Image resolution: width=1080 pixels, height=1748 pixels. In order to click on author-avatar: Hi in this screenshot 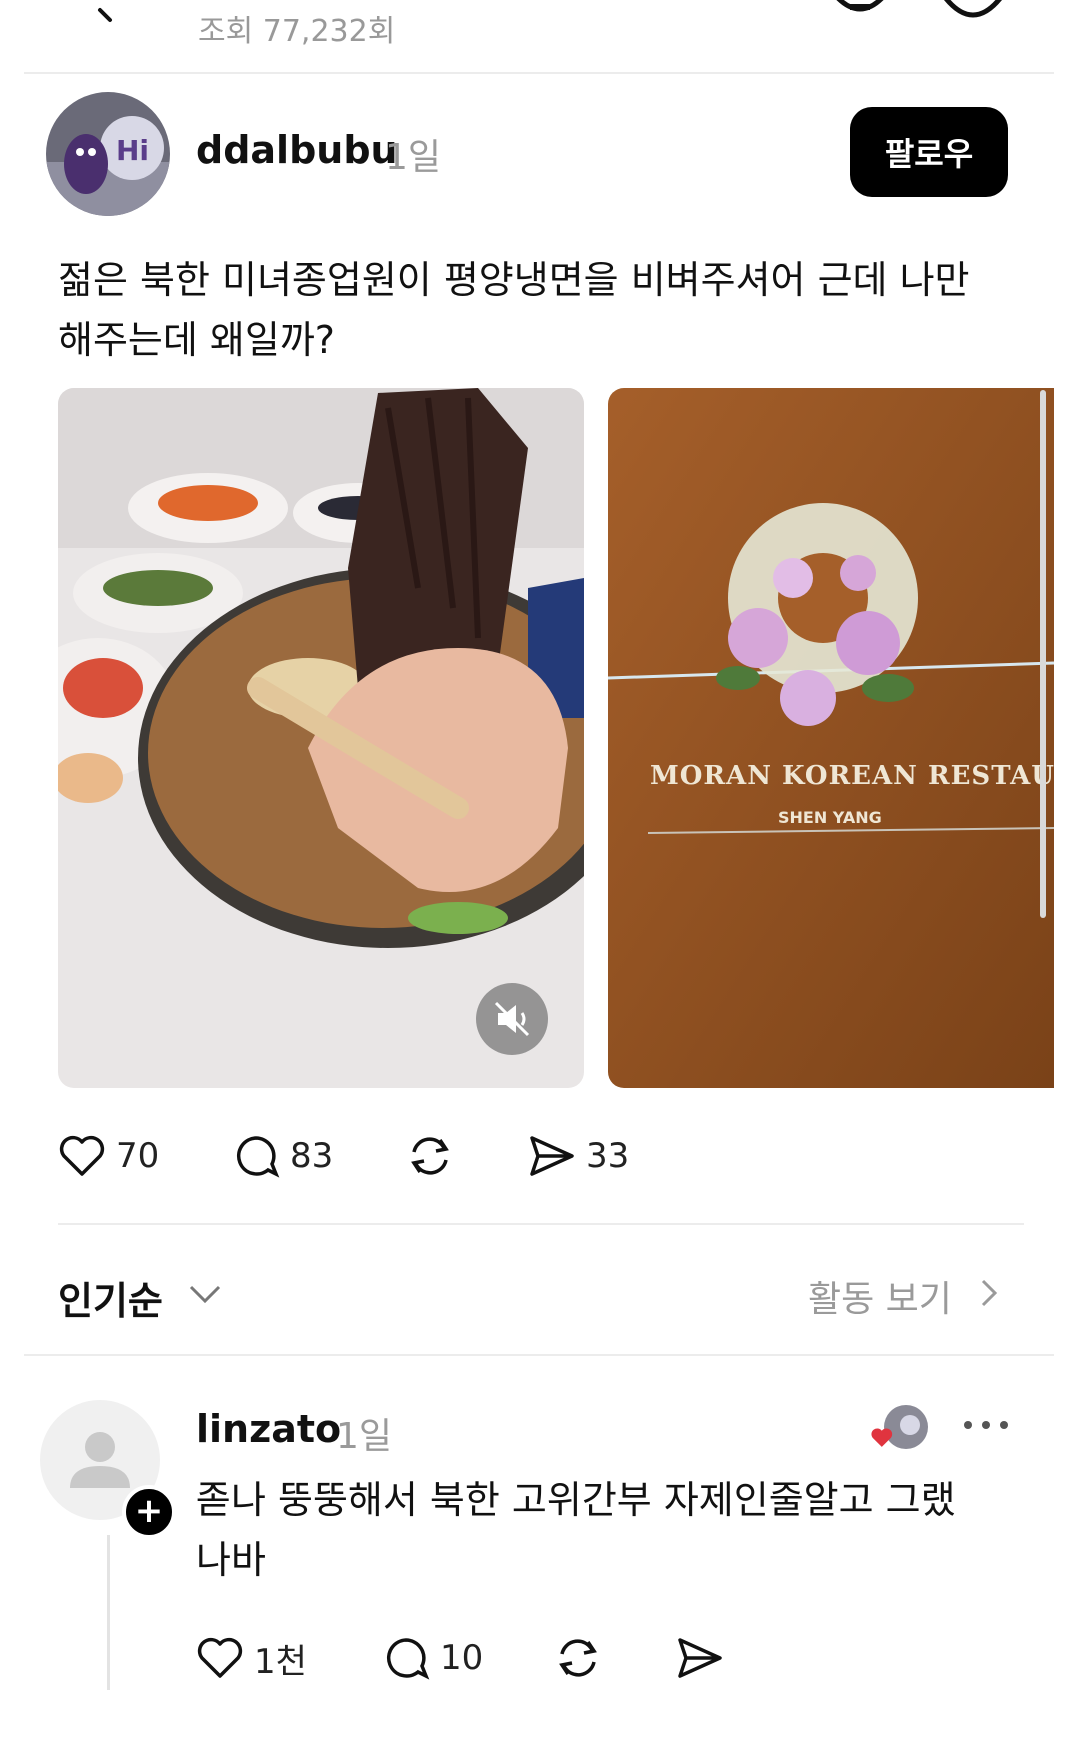, I will do `click(108, 154)`.